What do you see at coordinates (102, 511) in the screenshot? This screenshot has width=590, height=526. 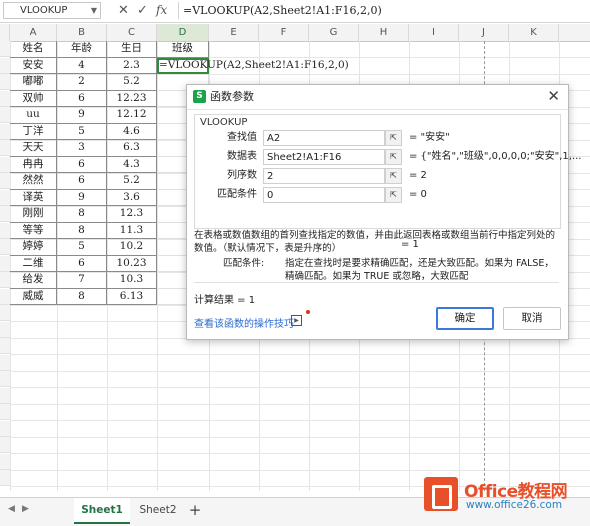 I see `sheet-tab-sheet1: Sheet1` at bounding box center [102, 511].